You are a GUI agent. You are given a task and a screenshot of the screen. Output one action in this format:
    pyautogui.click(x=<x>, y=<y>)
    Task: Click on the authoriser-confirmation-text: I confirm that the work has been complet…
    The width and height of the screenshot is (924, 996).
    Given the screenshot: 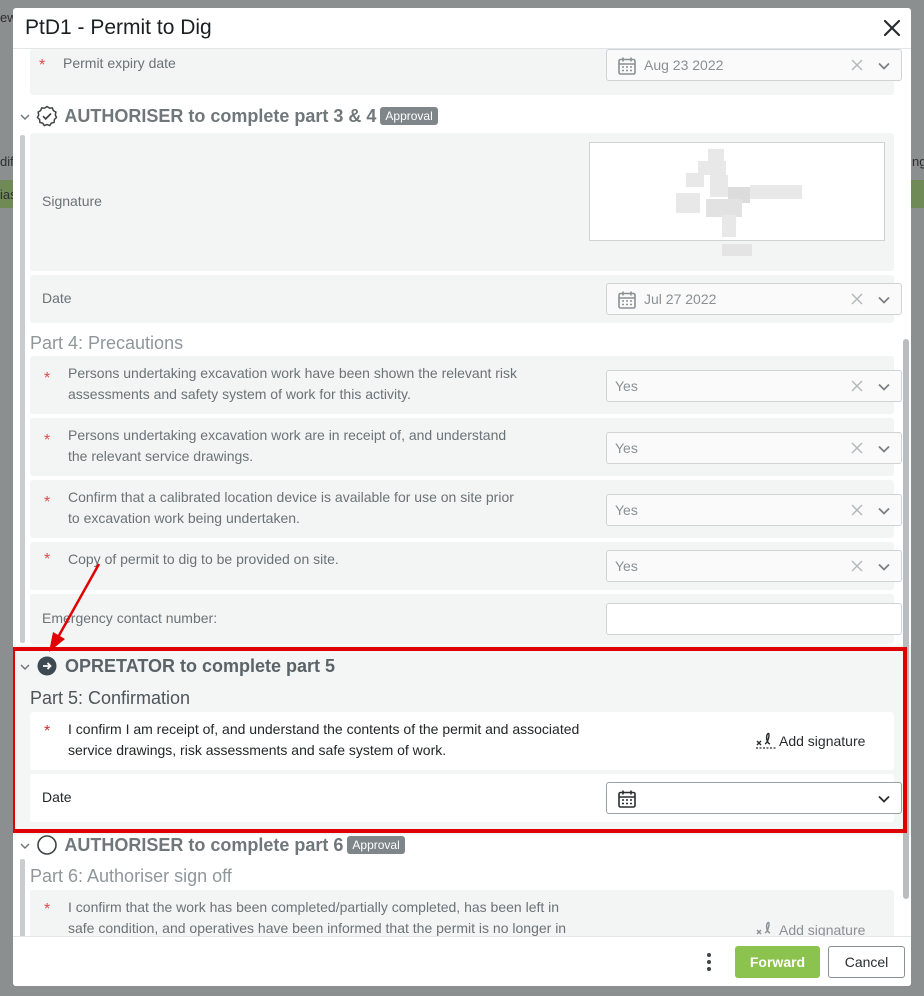 What is the action you would take?
    pyautogui.click(x=314, y=907)
    